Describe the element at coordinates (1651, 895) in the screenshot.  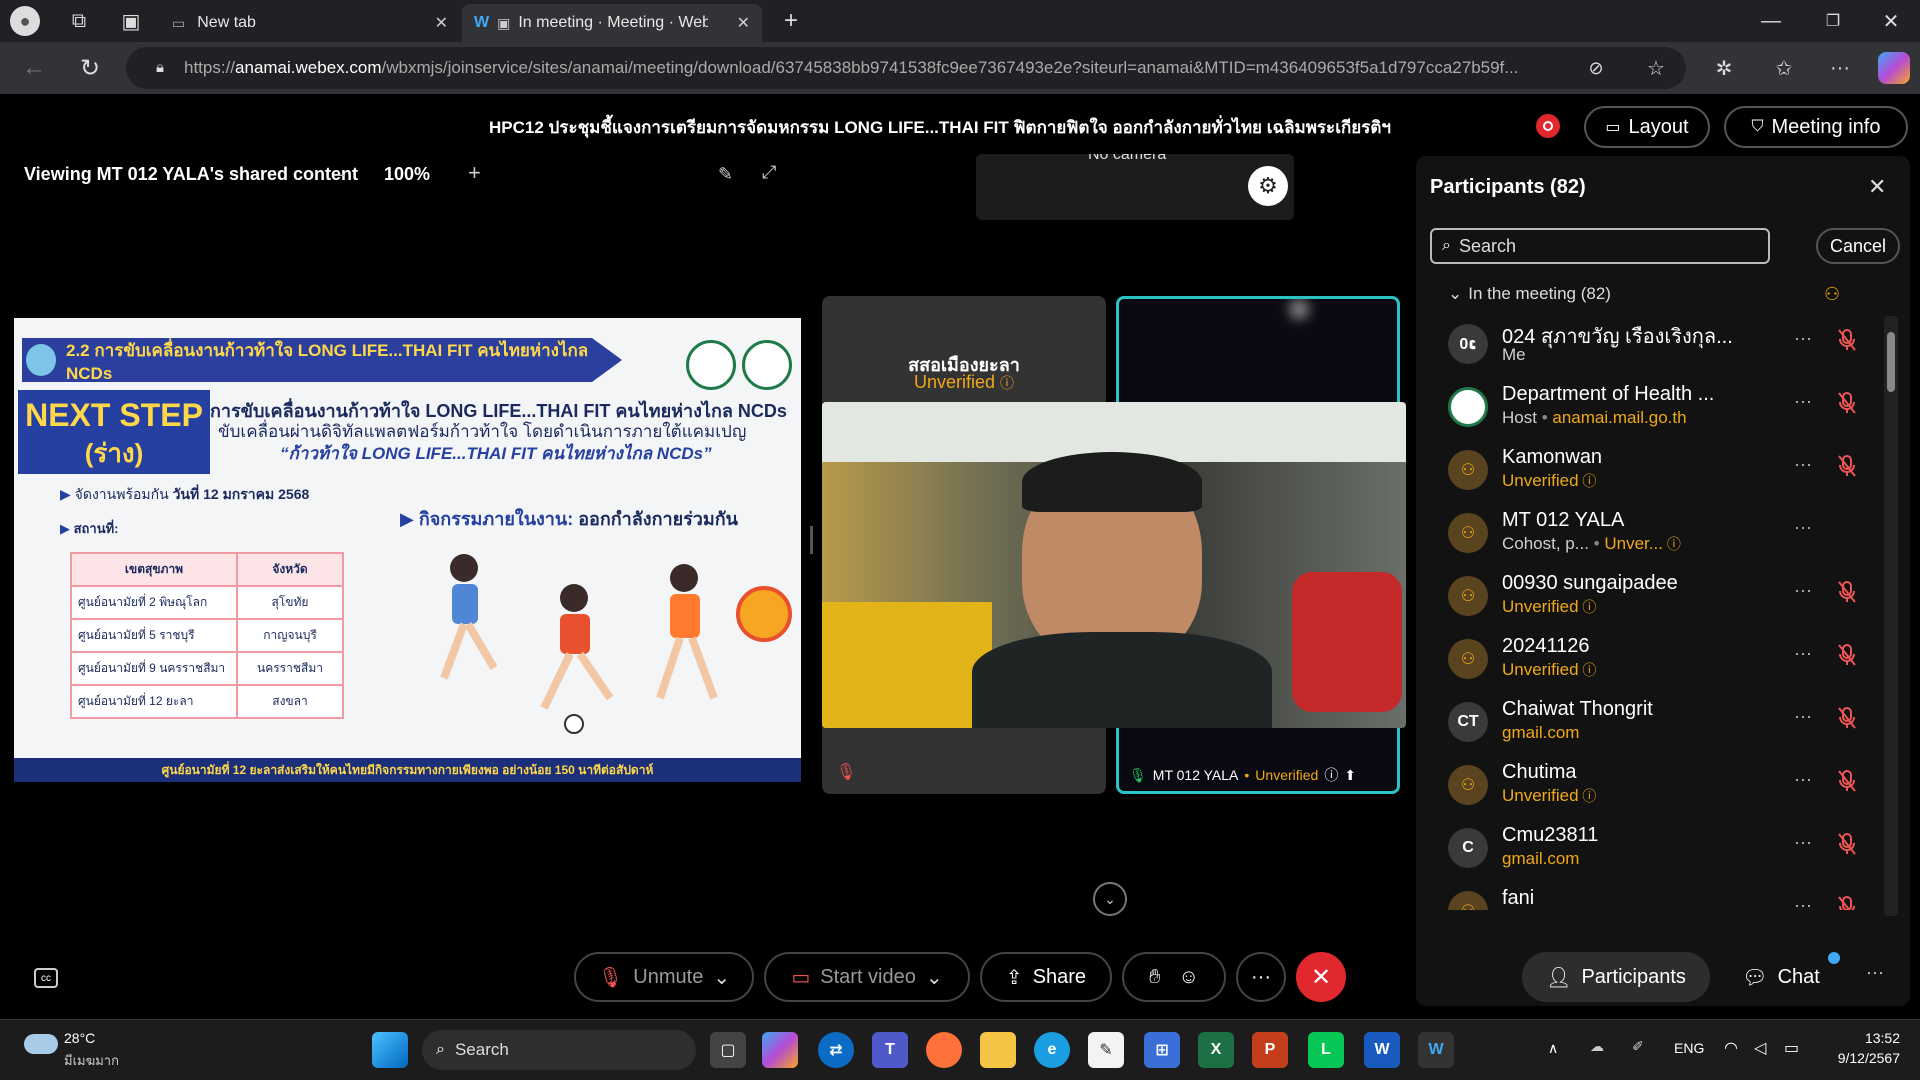
I see `participant-row: ⚇ fani ···` at that location.